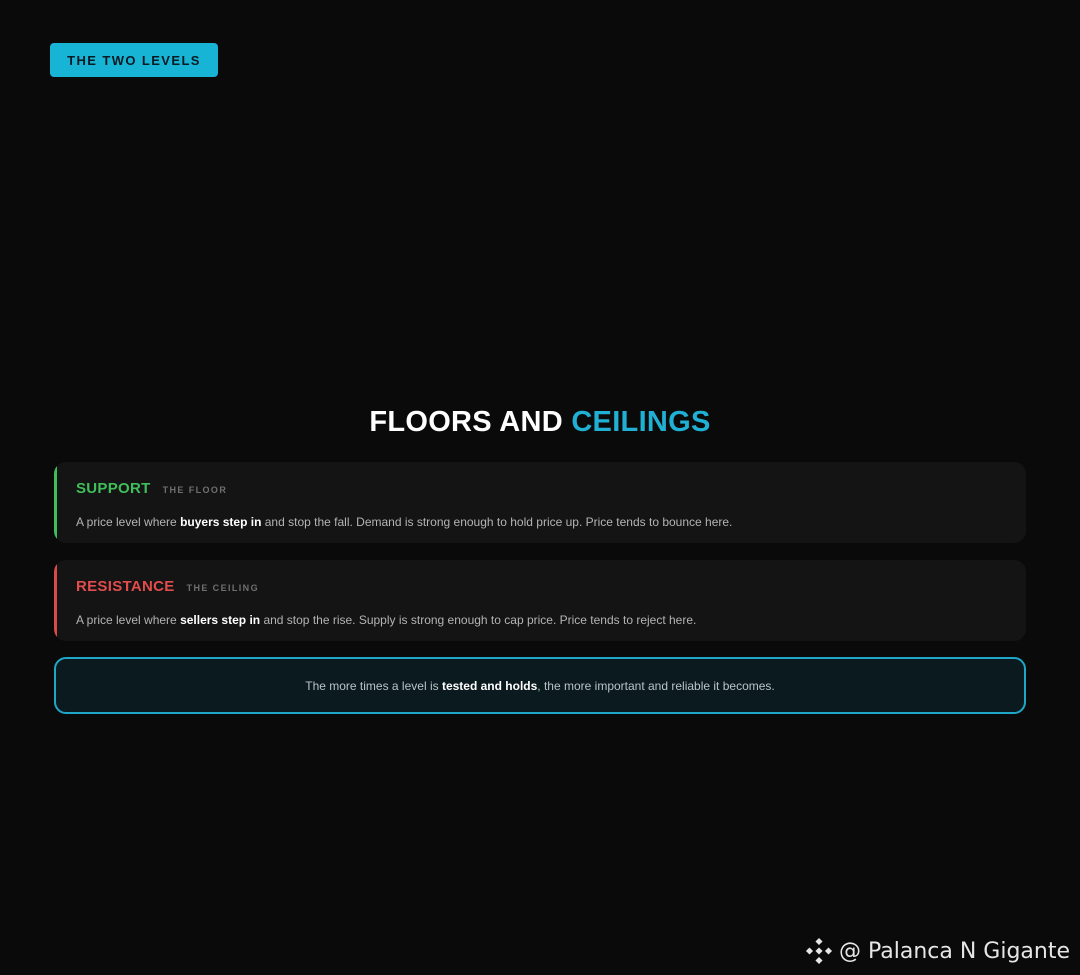  Describe the element at coordinates (113, 488) in the screenshot. I see `support-title: SUPPORT` at that location.